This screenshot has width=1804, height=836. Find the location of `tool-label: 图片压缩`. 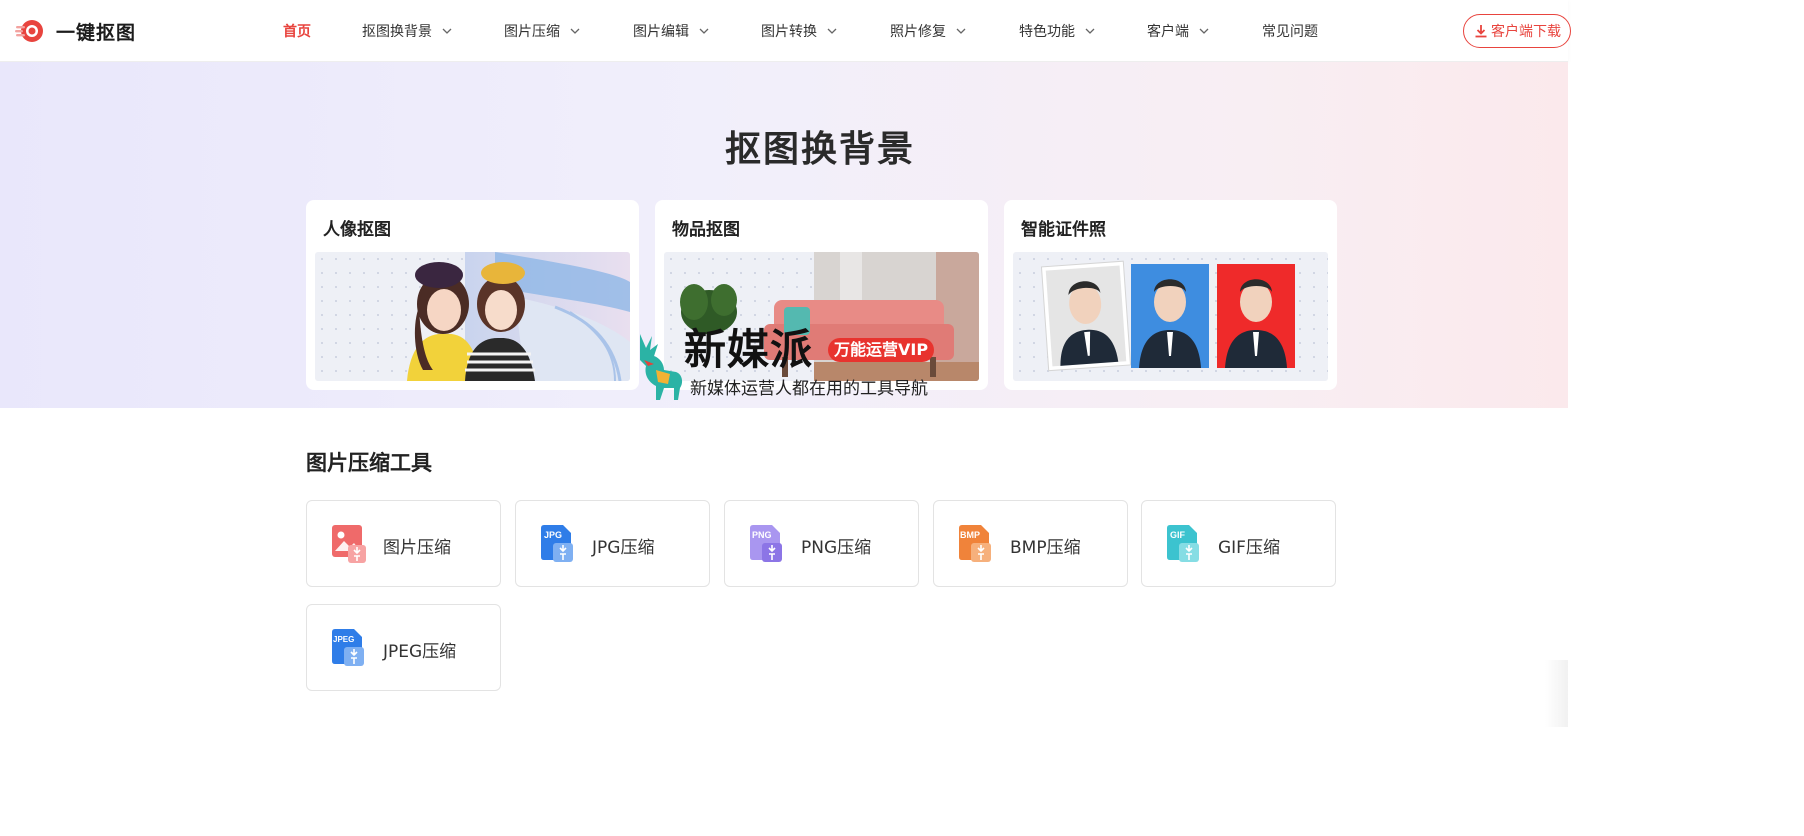

tool-label: 图片压缩 is located at coordinates (417, 548).